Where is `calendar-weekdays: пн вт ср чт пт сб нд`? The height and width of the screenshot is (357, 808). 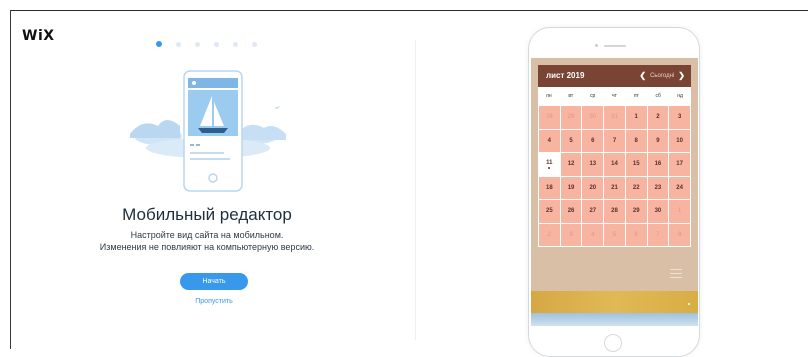 calendar-weekdays: пн вт ср чт пт сб нд is located at coordinates (614, 96).